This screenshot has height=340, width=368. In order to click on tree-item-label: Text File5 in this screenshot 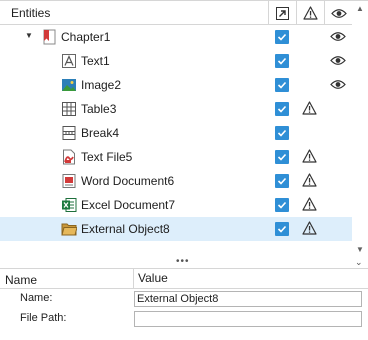, I will do `click(107, 157)`.